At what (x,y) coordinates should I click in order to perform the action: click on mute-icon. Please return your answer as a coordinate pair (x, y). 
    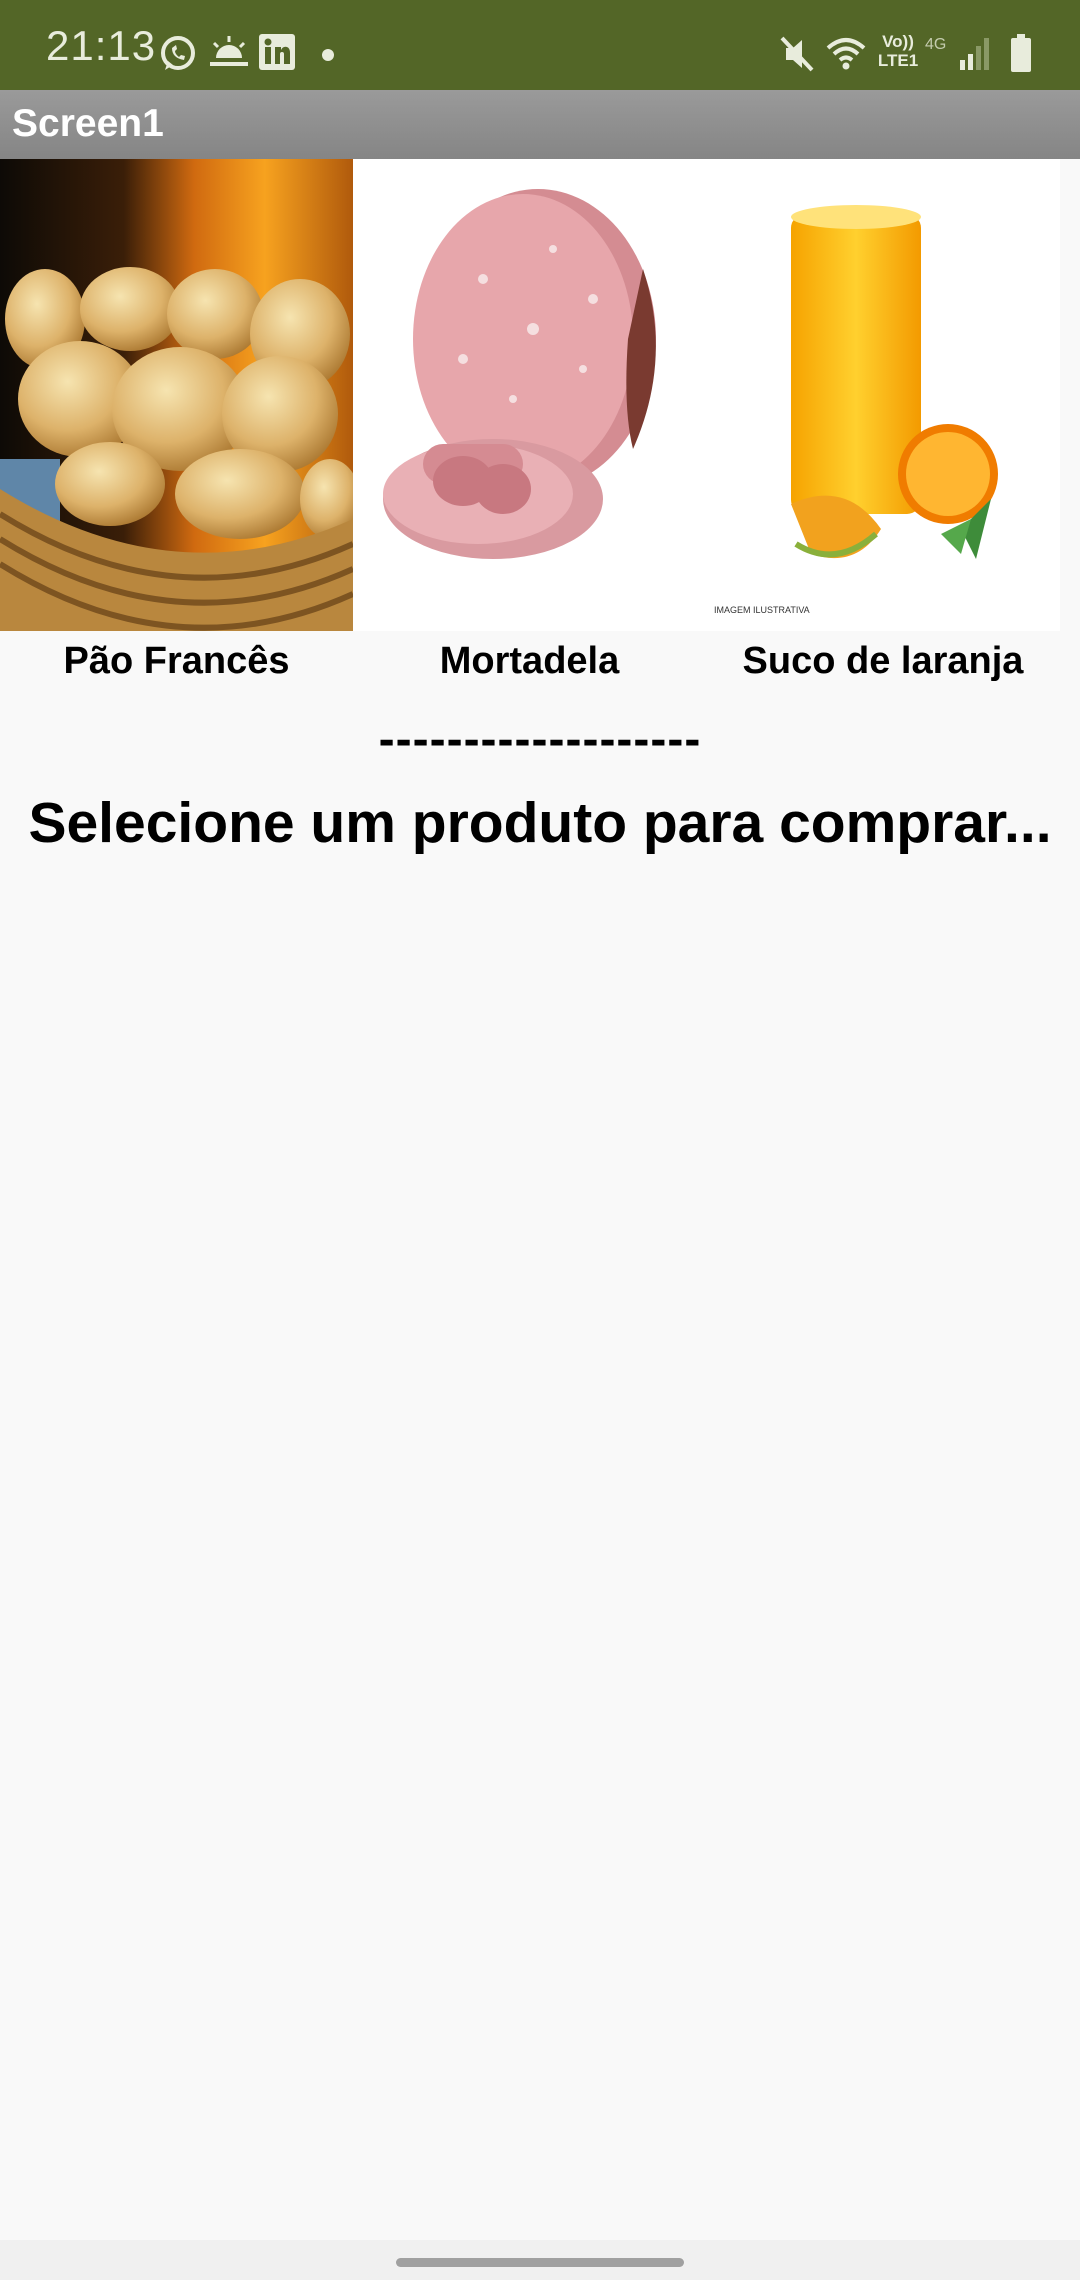
    Looking at the image, I should click on (797, 54).